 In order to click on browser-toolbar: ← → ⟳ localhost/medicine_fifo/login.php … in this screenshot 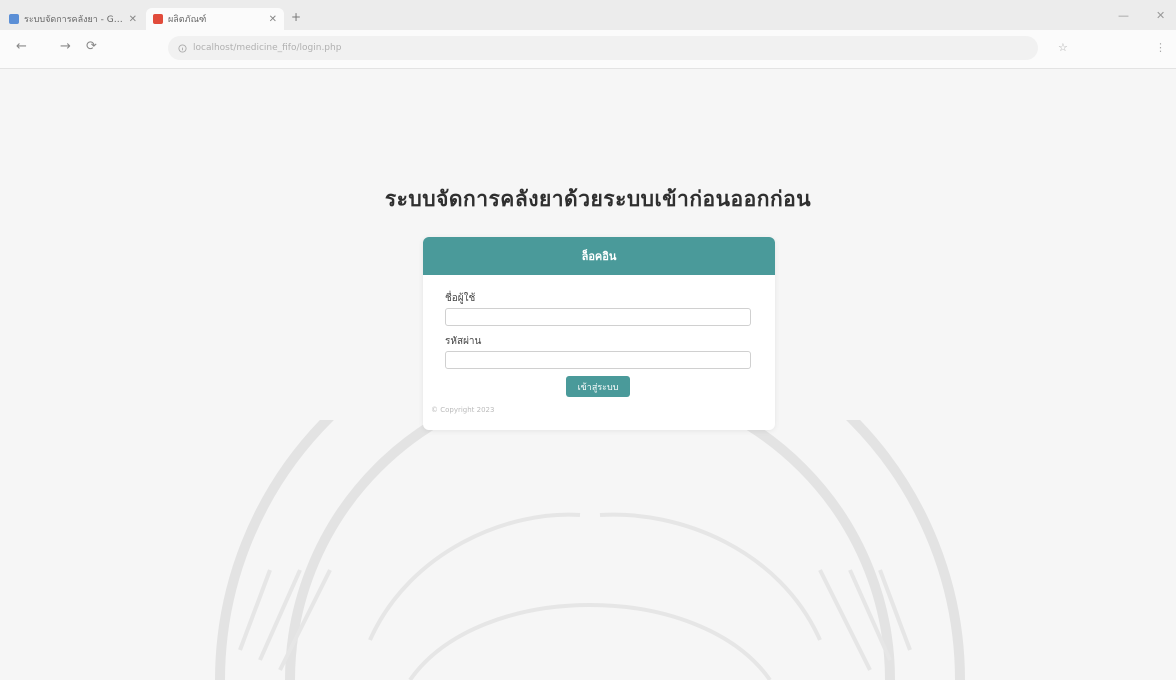, I will do `click(588, 49)`.